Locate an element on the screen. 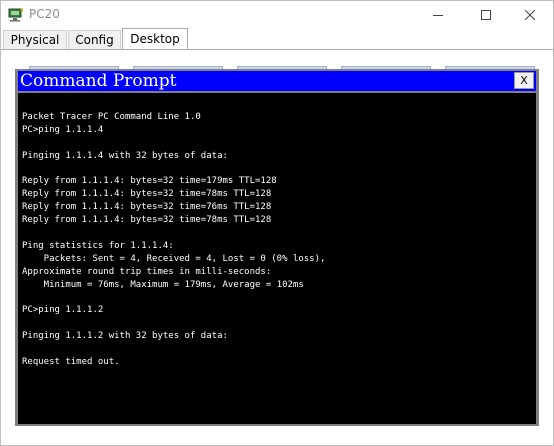  command-prompt-close-button: X is located at coordinates (524, 80).